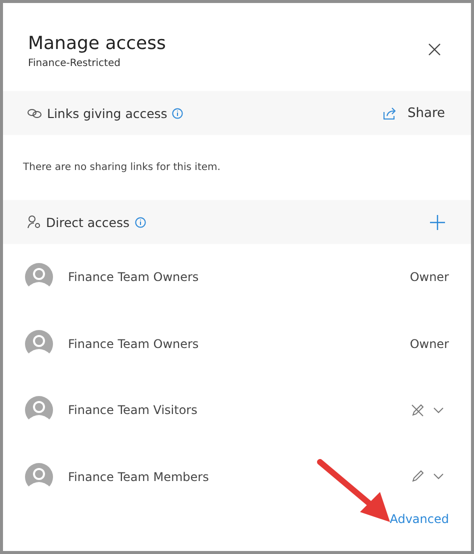 This screenshot has width=474, height=554. What do you see at coordinates (107, 113) in the screenshot?
I see `section-label: Links giving access` at bounding box center [107, 113].